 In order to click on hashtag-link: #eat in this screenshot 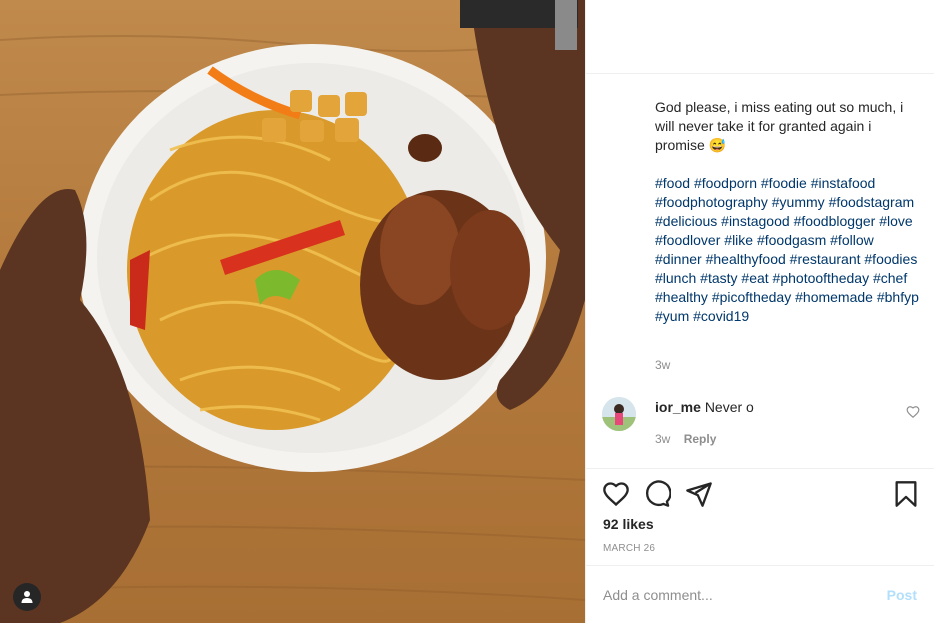, I will do `click(754, 278)`.